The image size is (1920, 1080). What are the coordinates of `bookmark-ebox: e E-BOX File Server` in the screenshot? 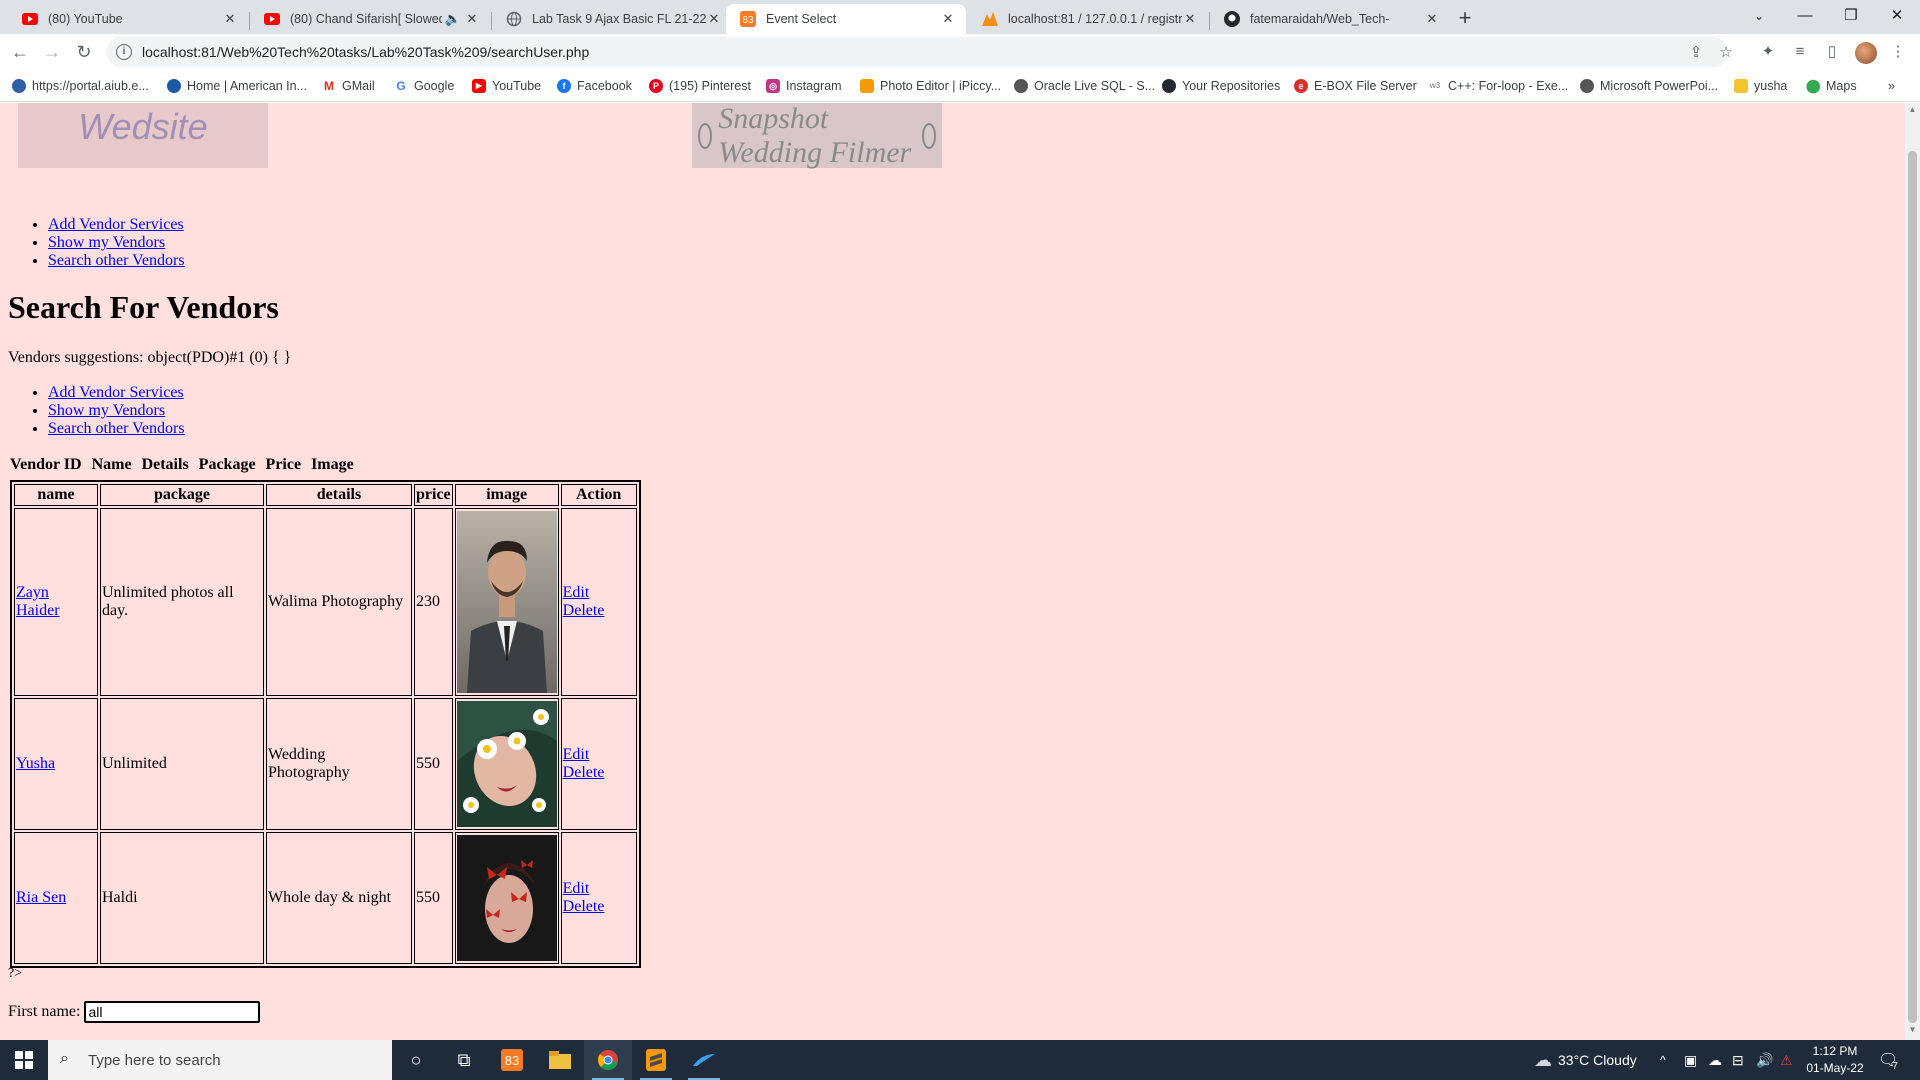 It's located at (1355, 86).